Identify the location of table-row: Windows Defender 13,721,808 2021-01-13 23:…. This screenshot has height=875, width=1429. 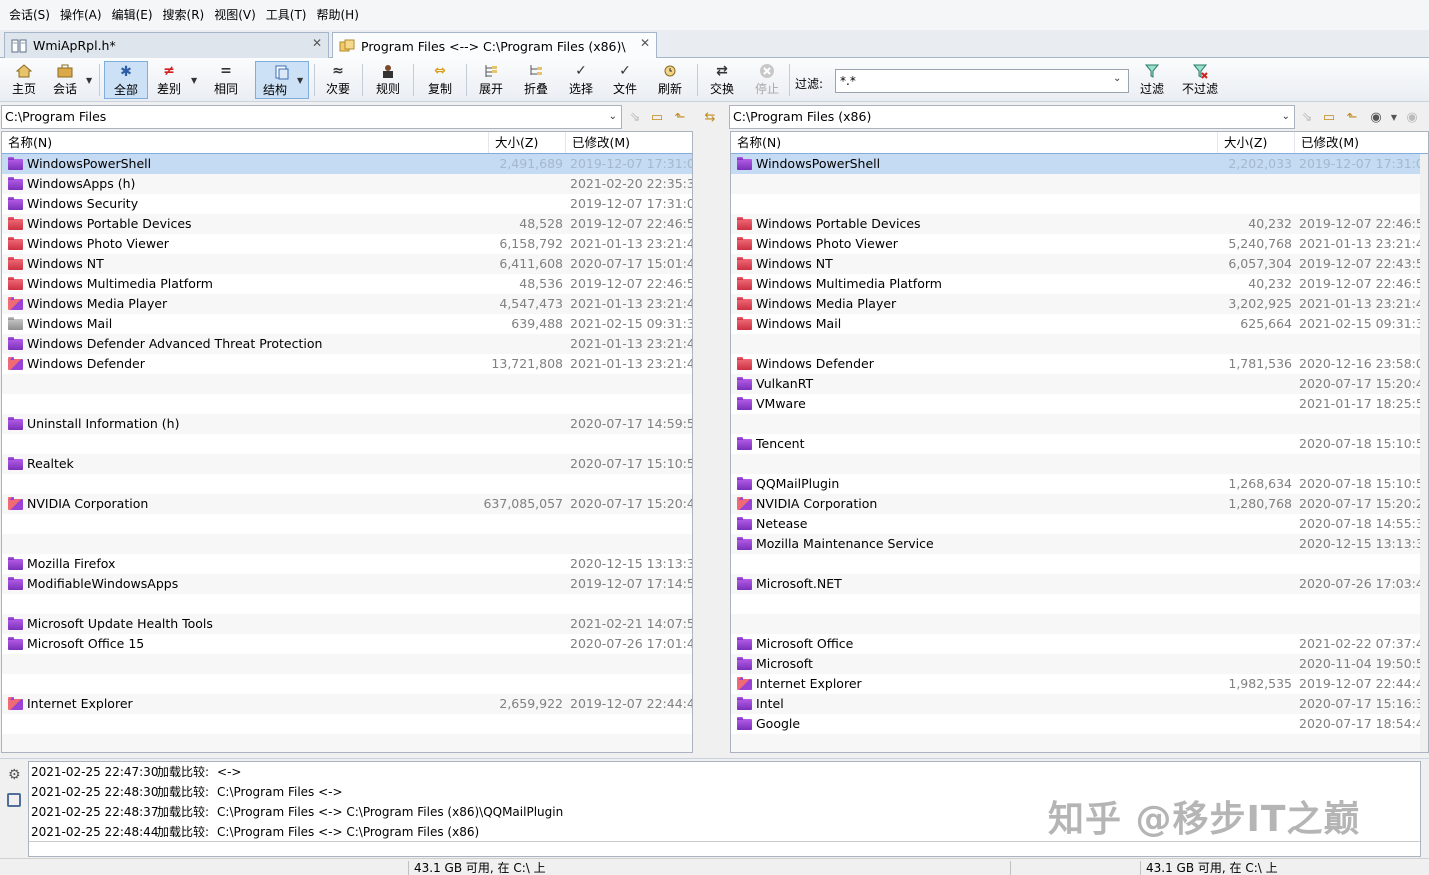
(347, 364).